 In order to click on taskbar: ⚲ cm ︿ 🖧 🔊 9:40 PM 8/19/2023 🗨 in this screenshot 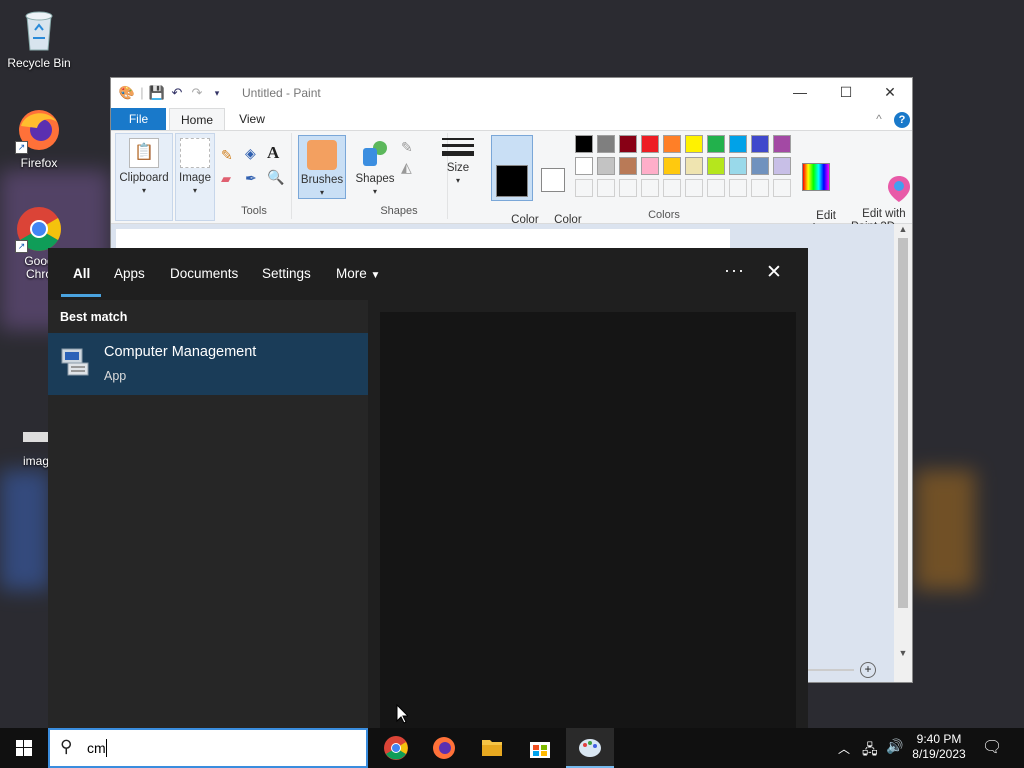, I will do `click(512, 748)`.